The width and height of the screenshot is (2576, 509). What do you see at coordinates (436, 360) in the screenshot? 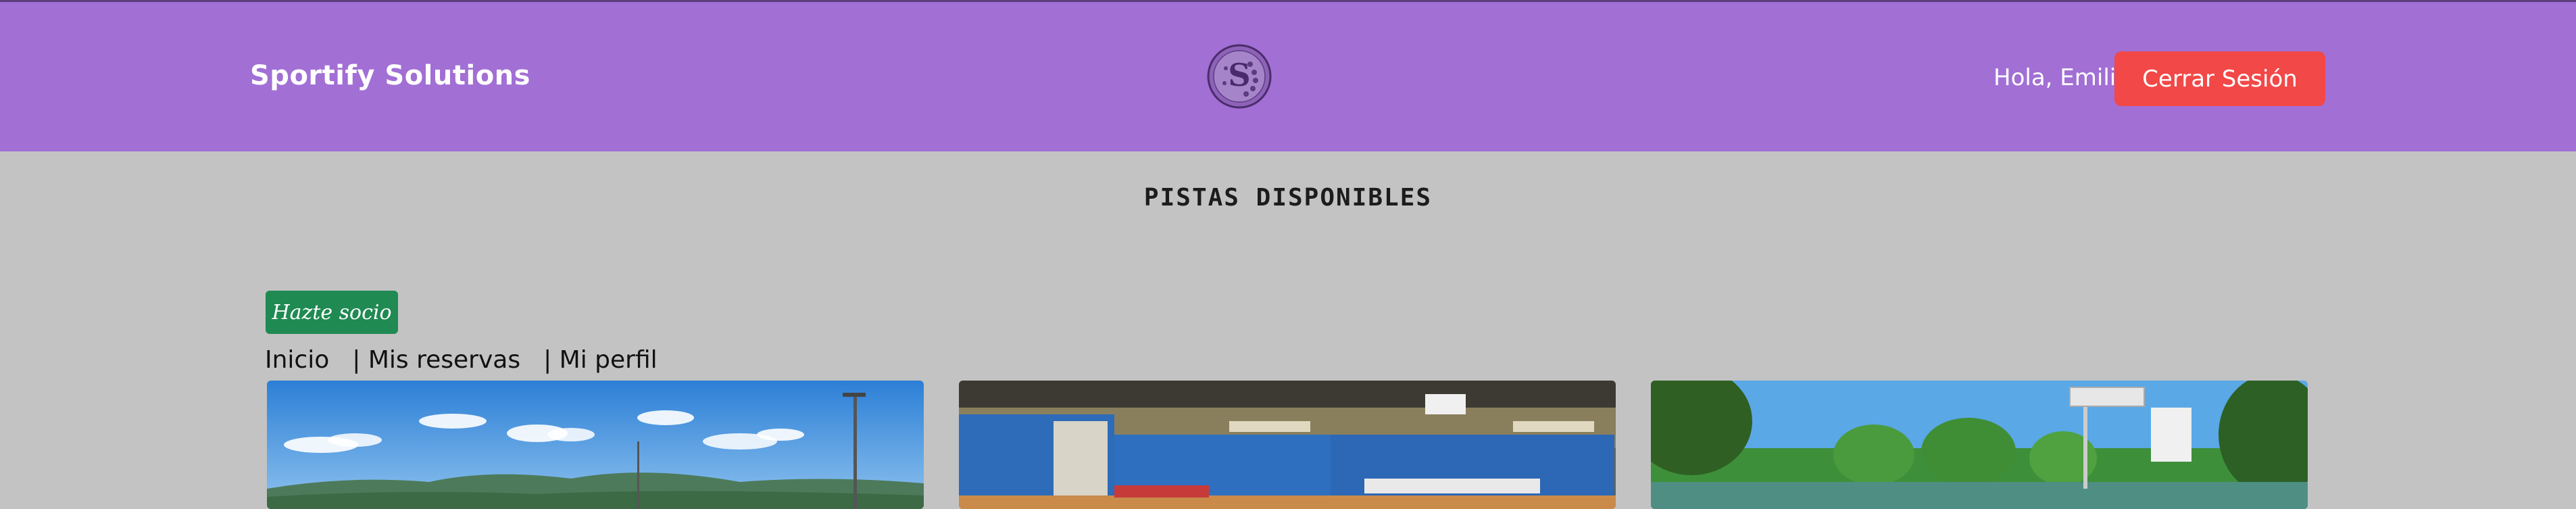
I see `nav-link-my-bookings: | Mis reservas` at bounding box center [436, 360].